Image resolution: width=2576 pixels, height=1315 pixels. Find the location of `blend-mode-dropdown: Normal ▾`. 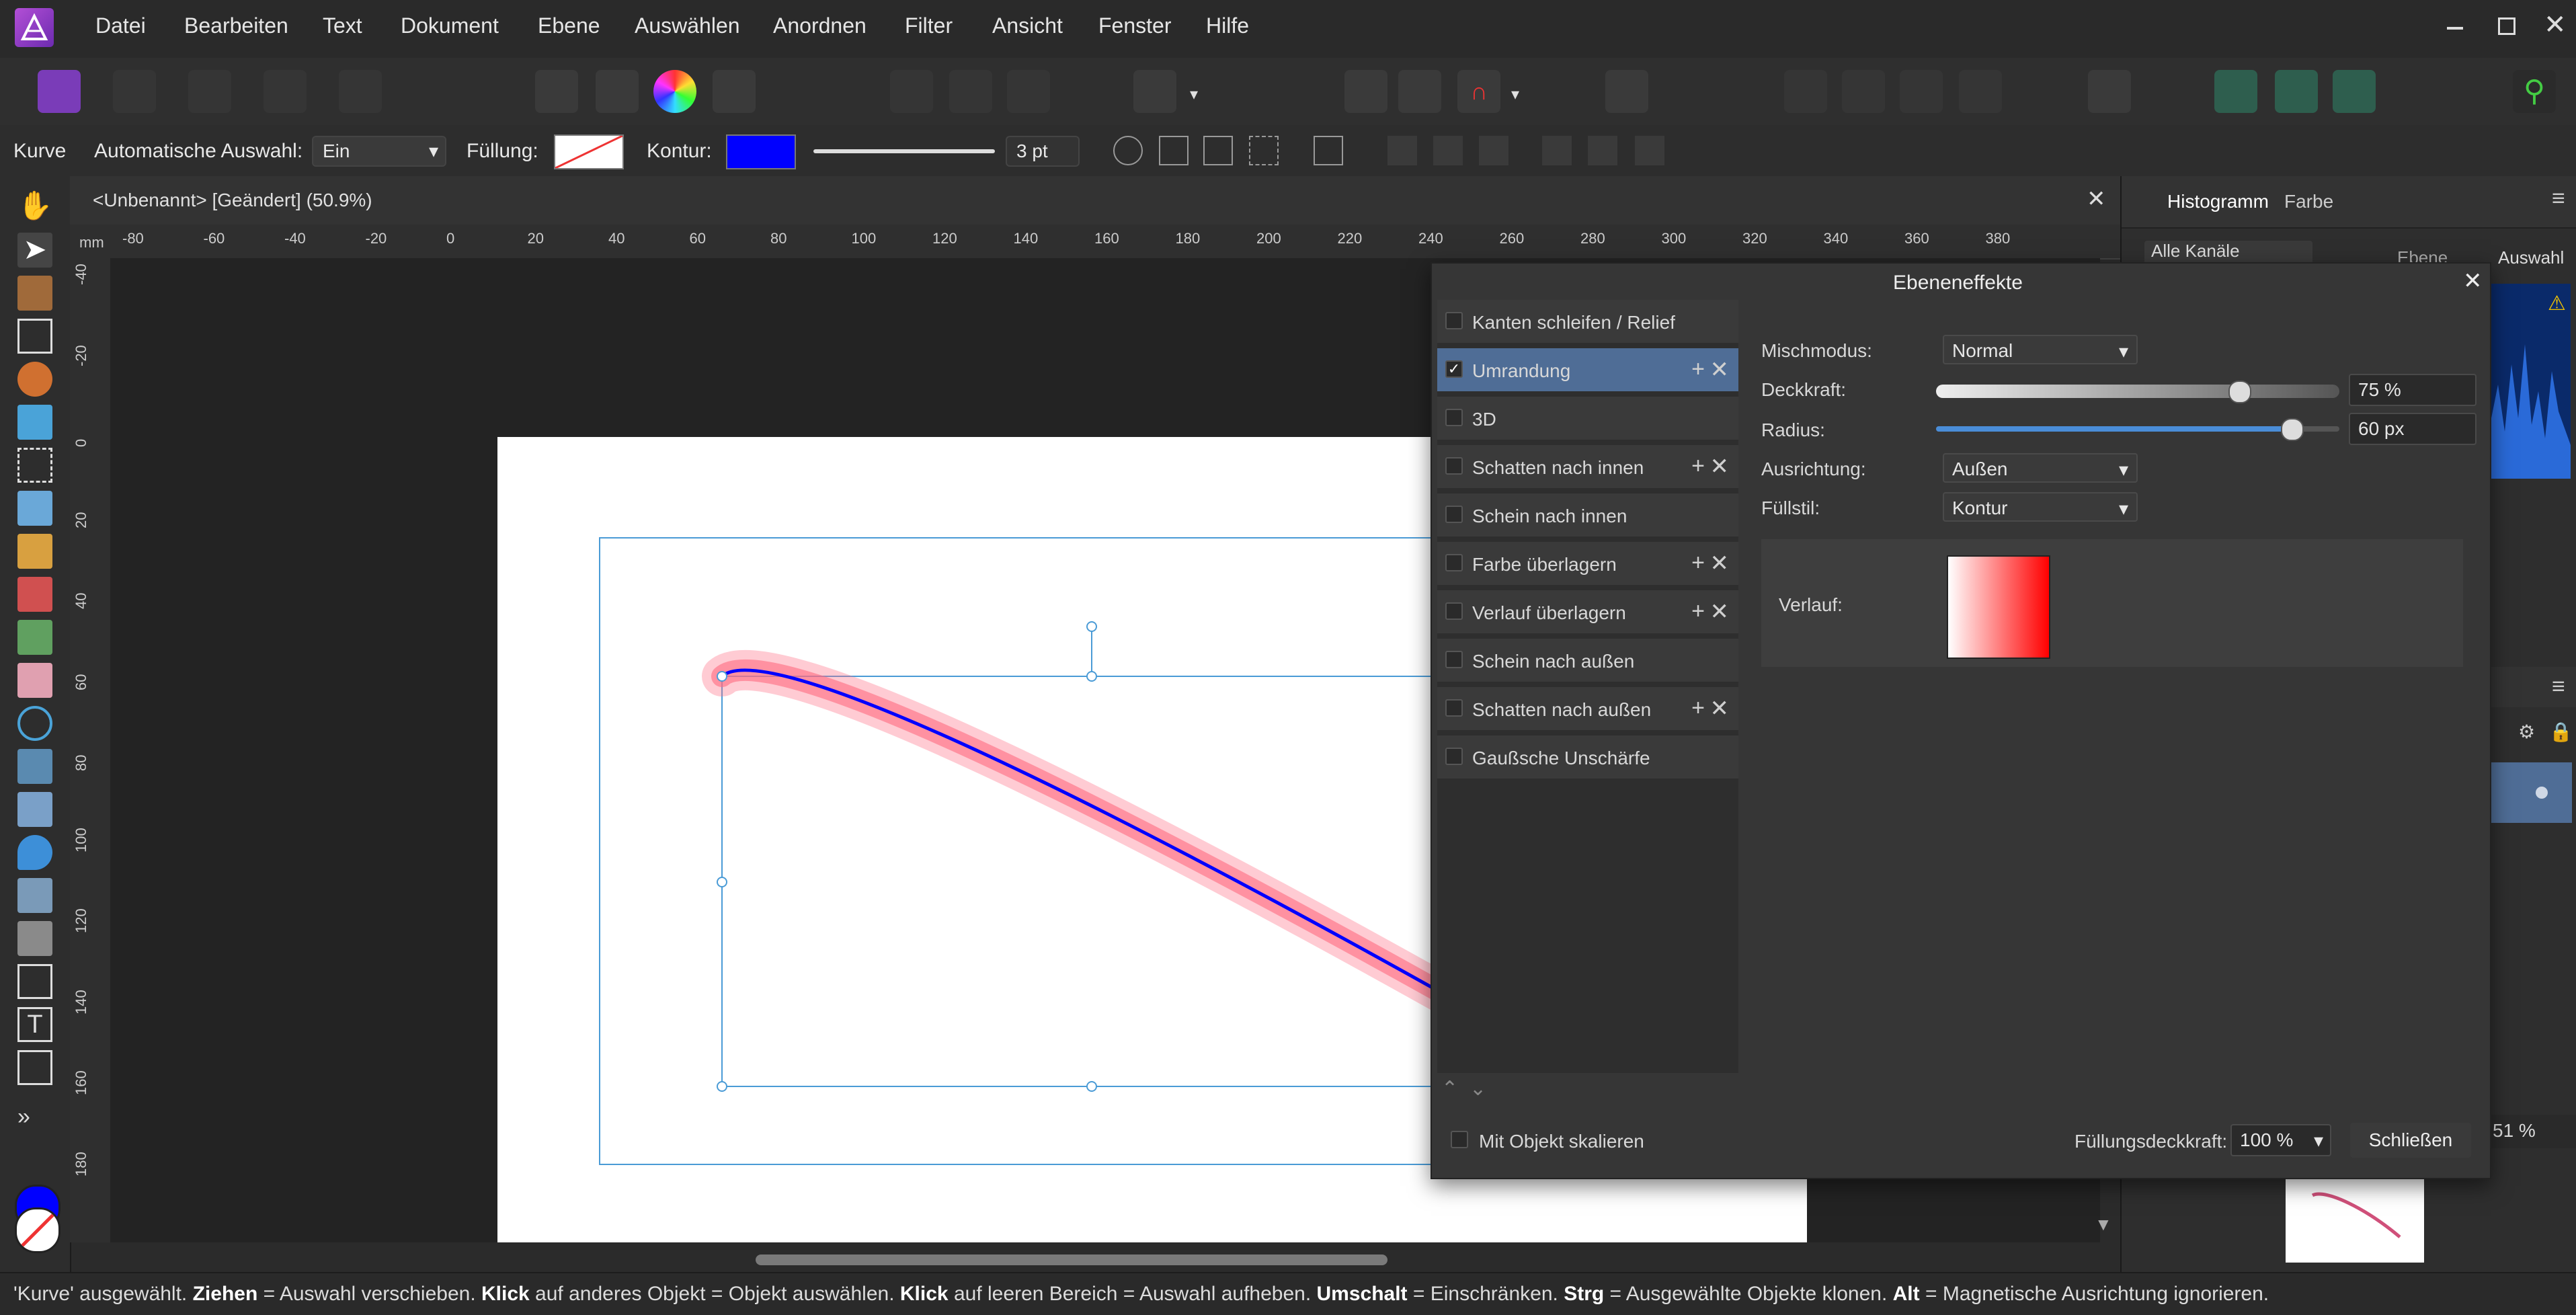

blend-mode-dropdown: Normal ▾ is located at coordinates (2040, 350).